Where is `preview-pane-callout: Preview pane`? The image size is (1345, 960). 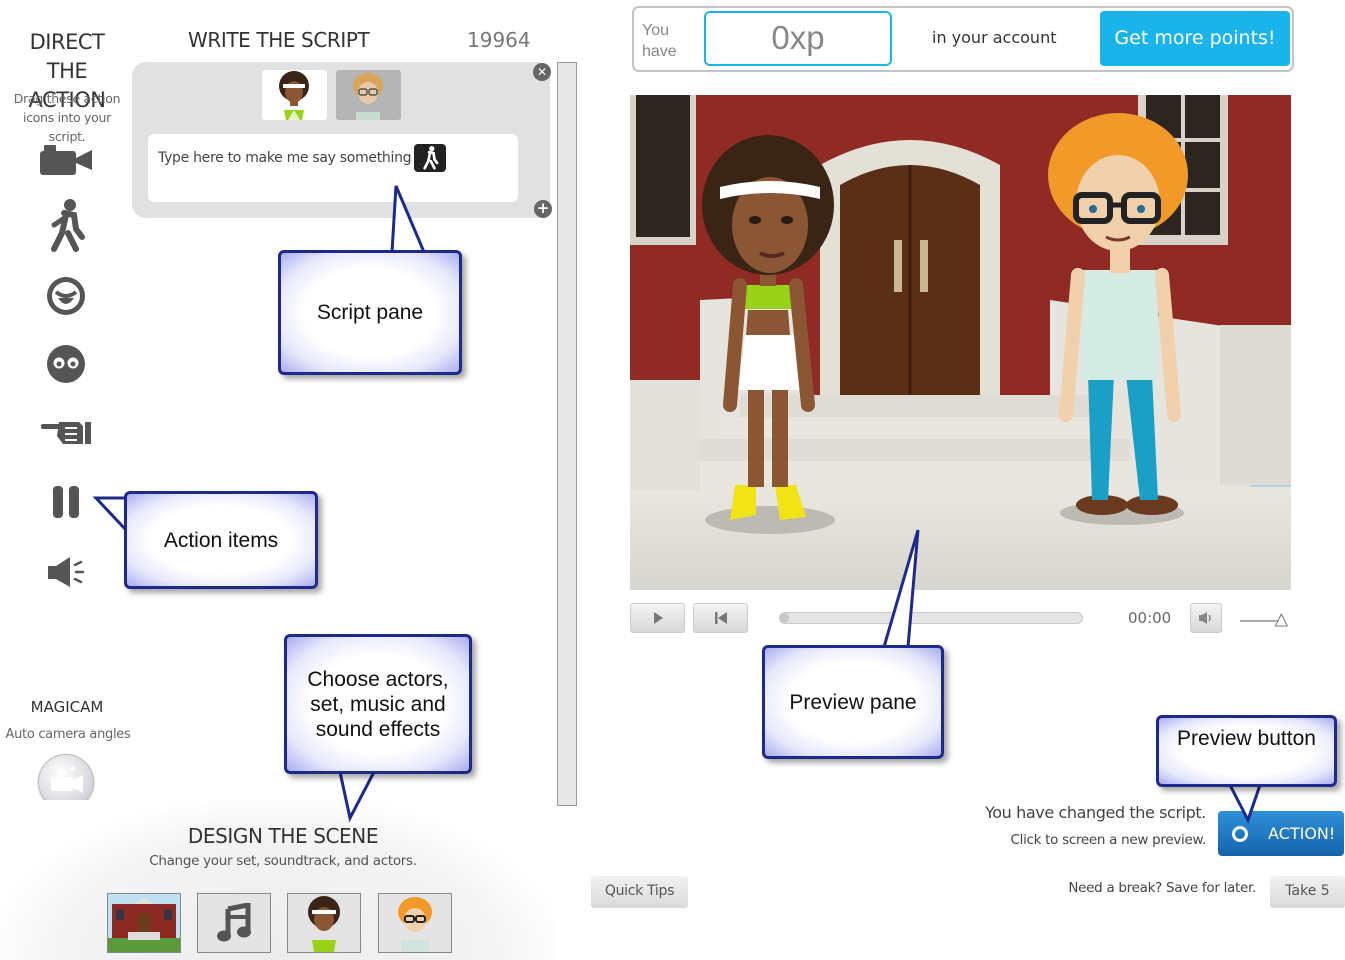 preview-pane-callout: Preview pane is located at coordinates (853, 702).